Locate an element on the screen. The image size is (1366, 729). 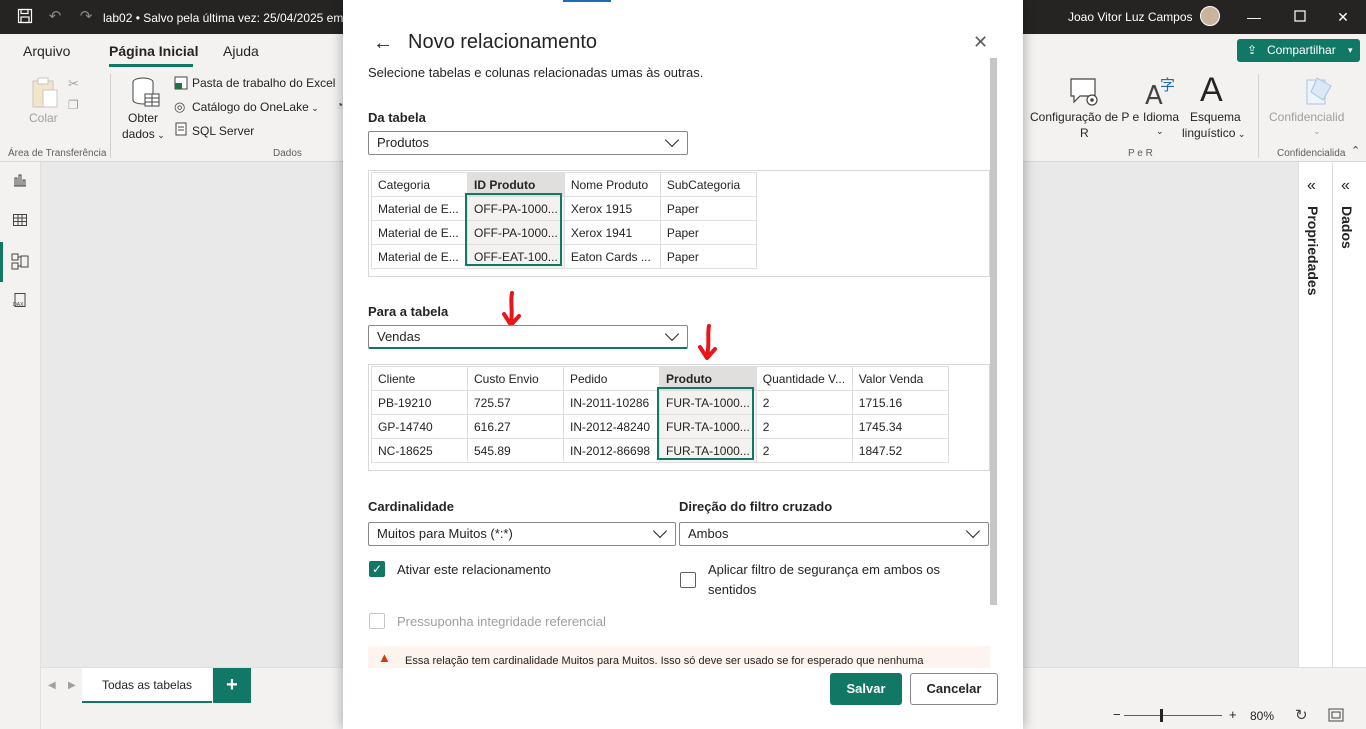
table-cell: 725.57 is located at coordinates (515, 402).